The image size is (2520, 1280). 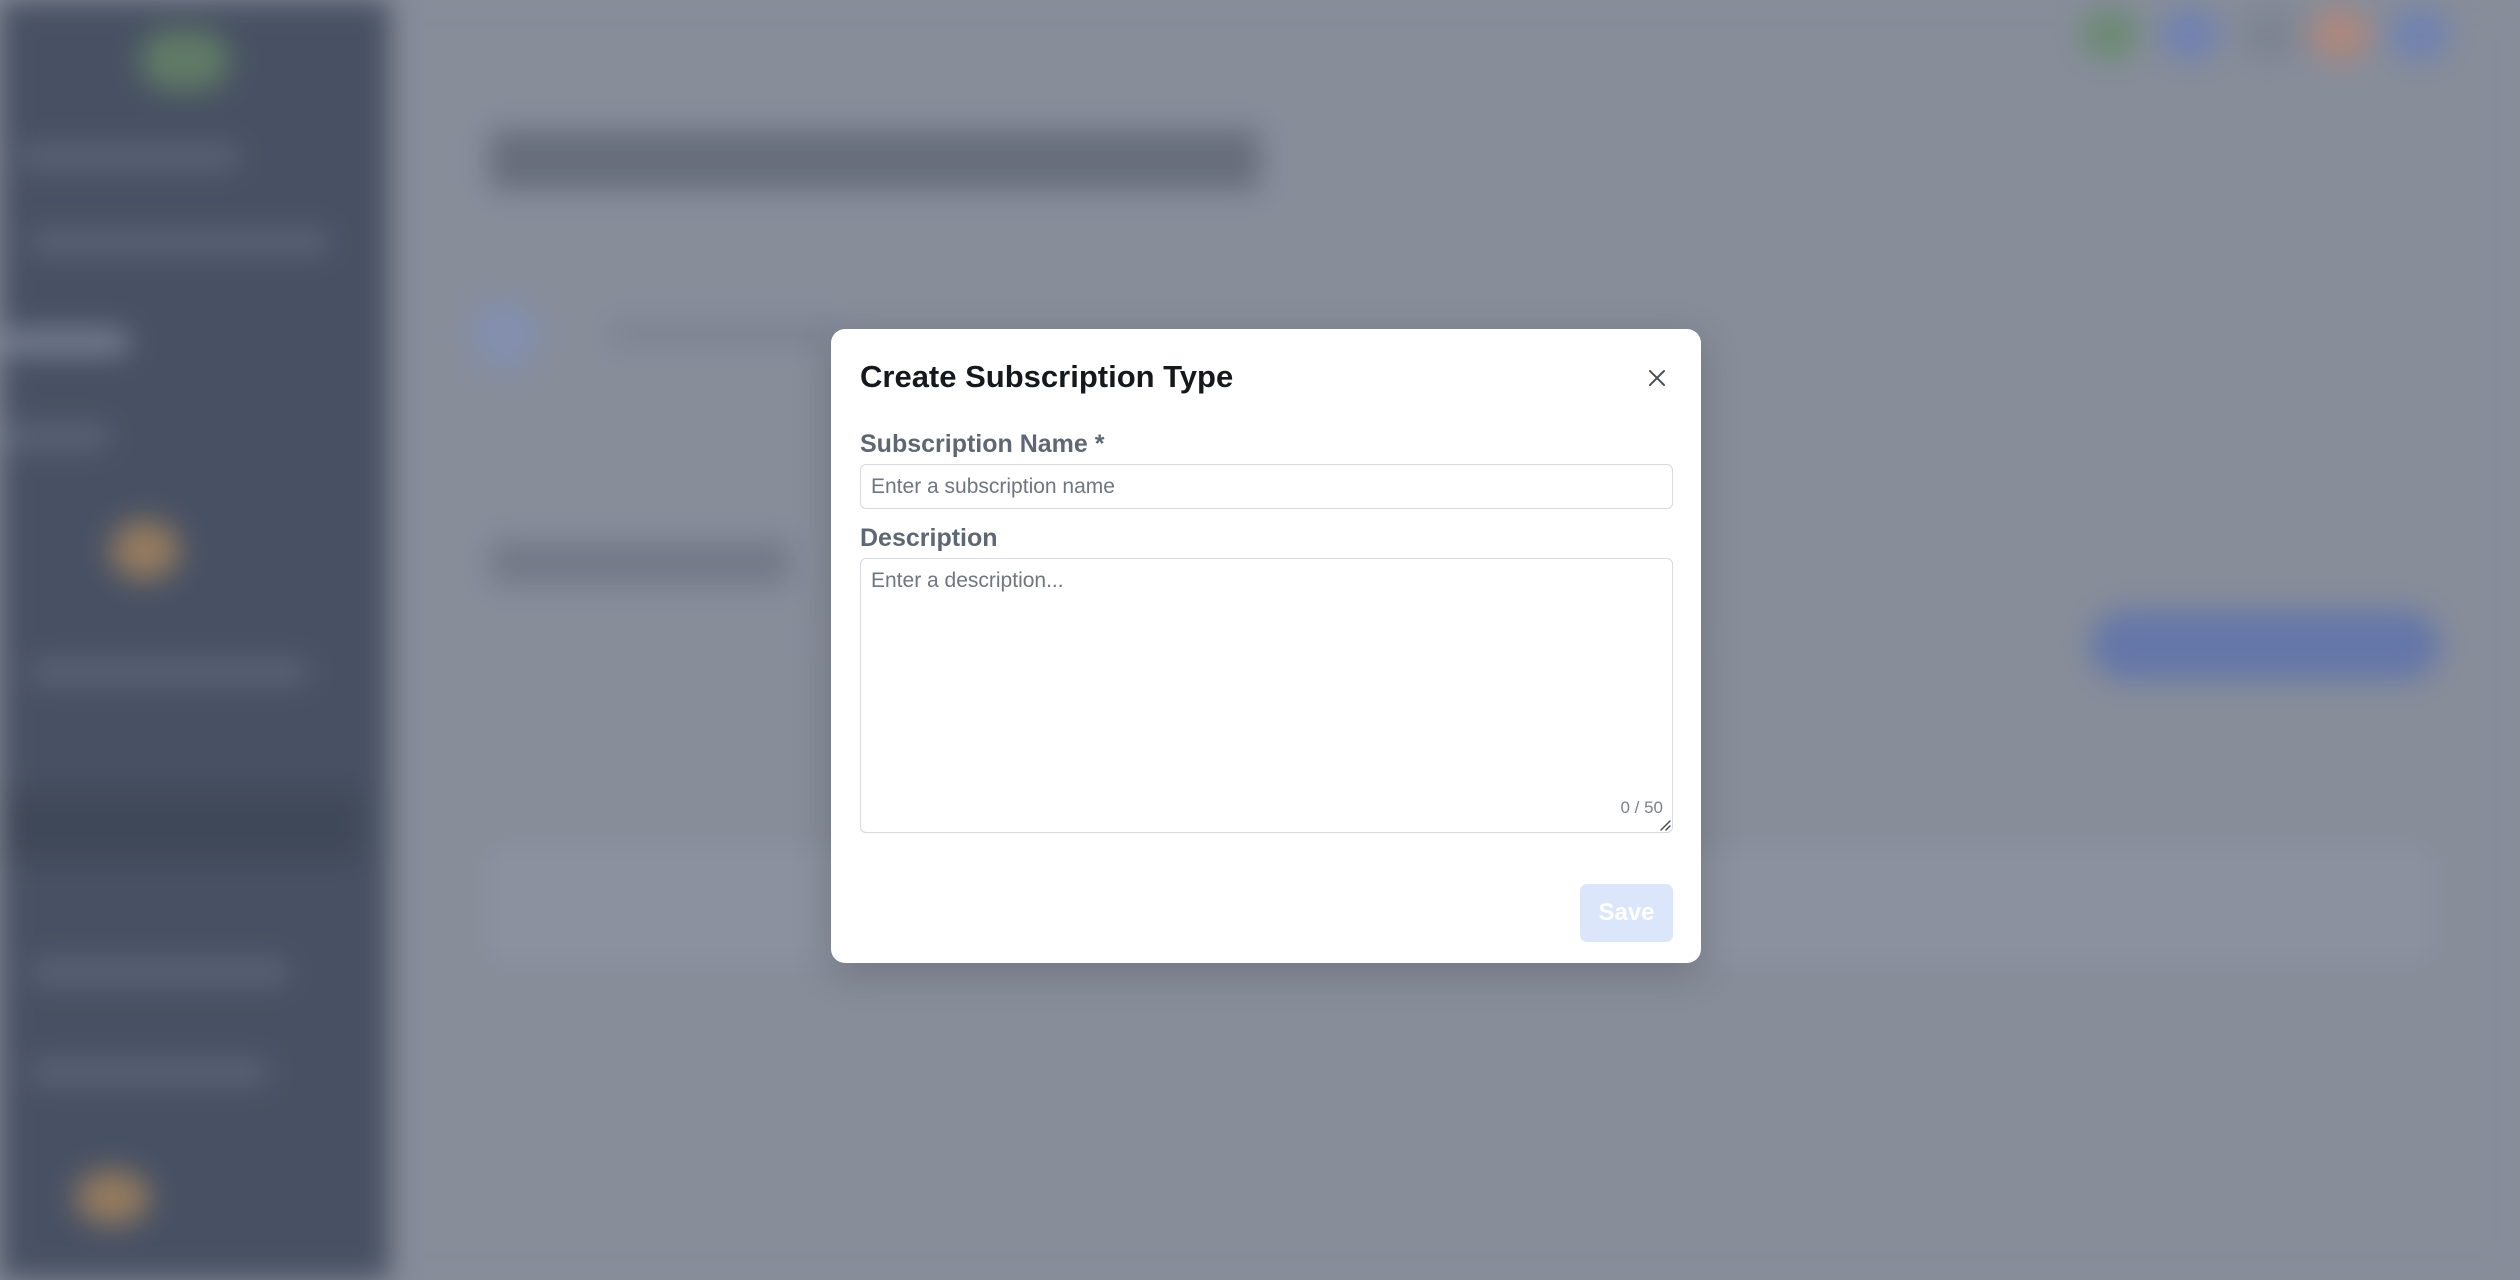 I want to click on close-icon, so click(x=1657, y=378).